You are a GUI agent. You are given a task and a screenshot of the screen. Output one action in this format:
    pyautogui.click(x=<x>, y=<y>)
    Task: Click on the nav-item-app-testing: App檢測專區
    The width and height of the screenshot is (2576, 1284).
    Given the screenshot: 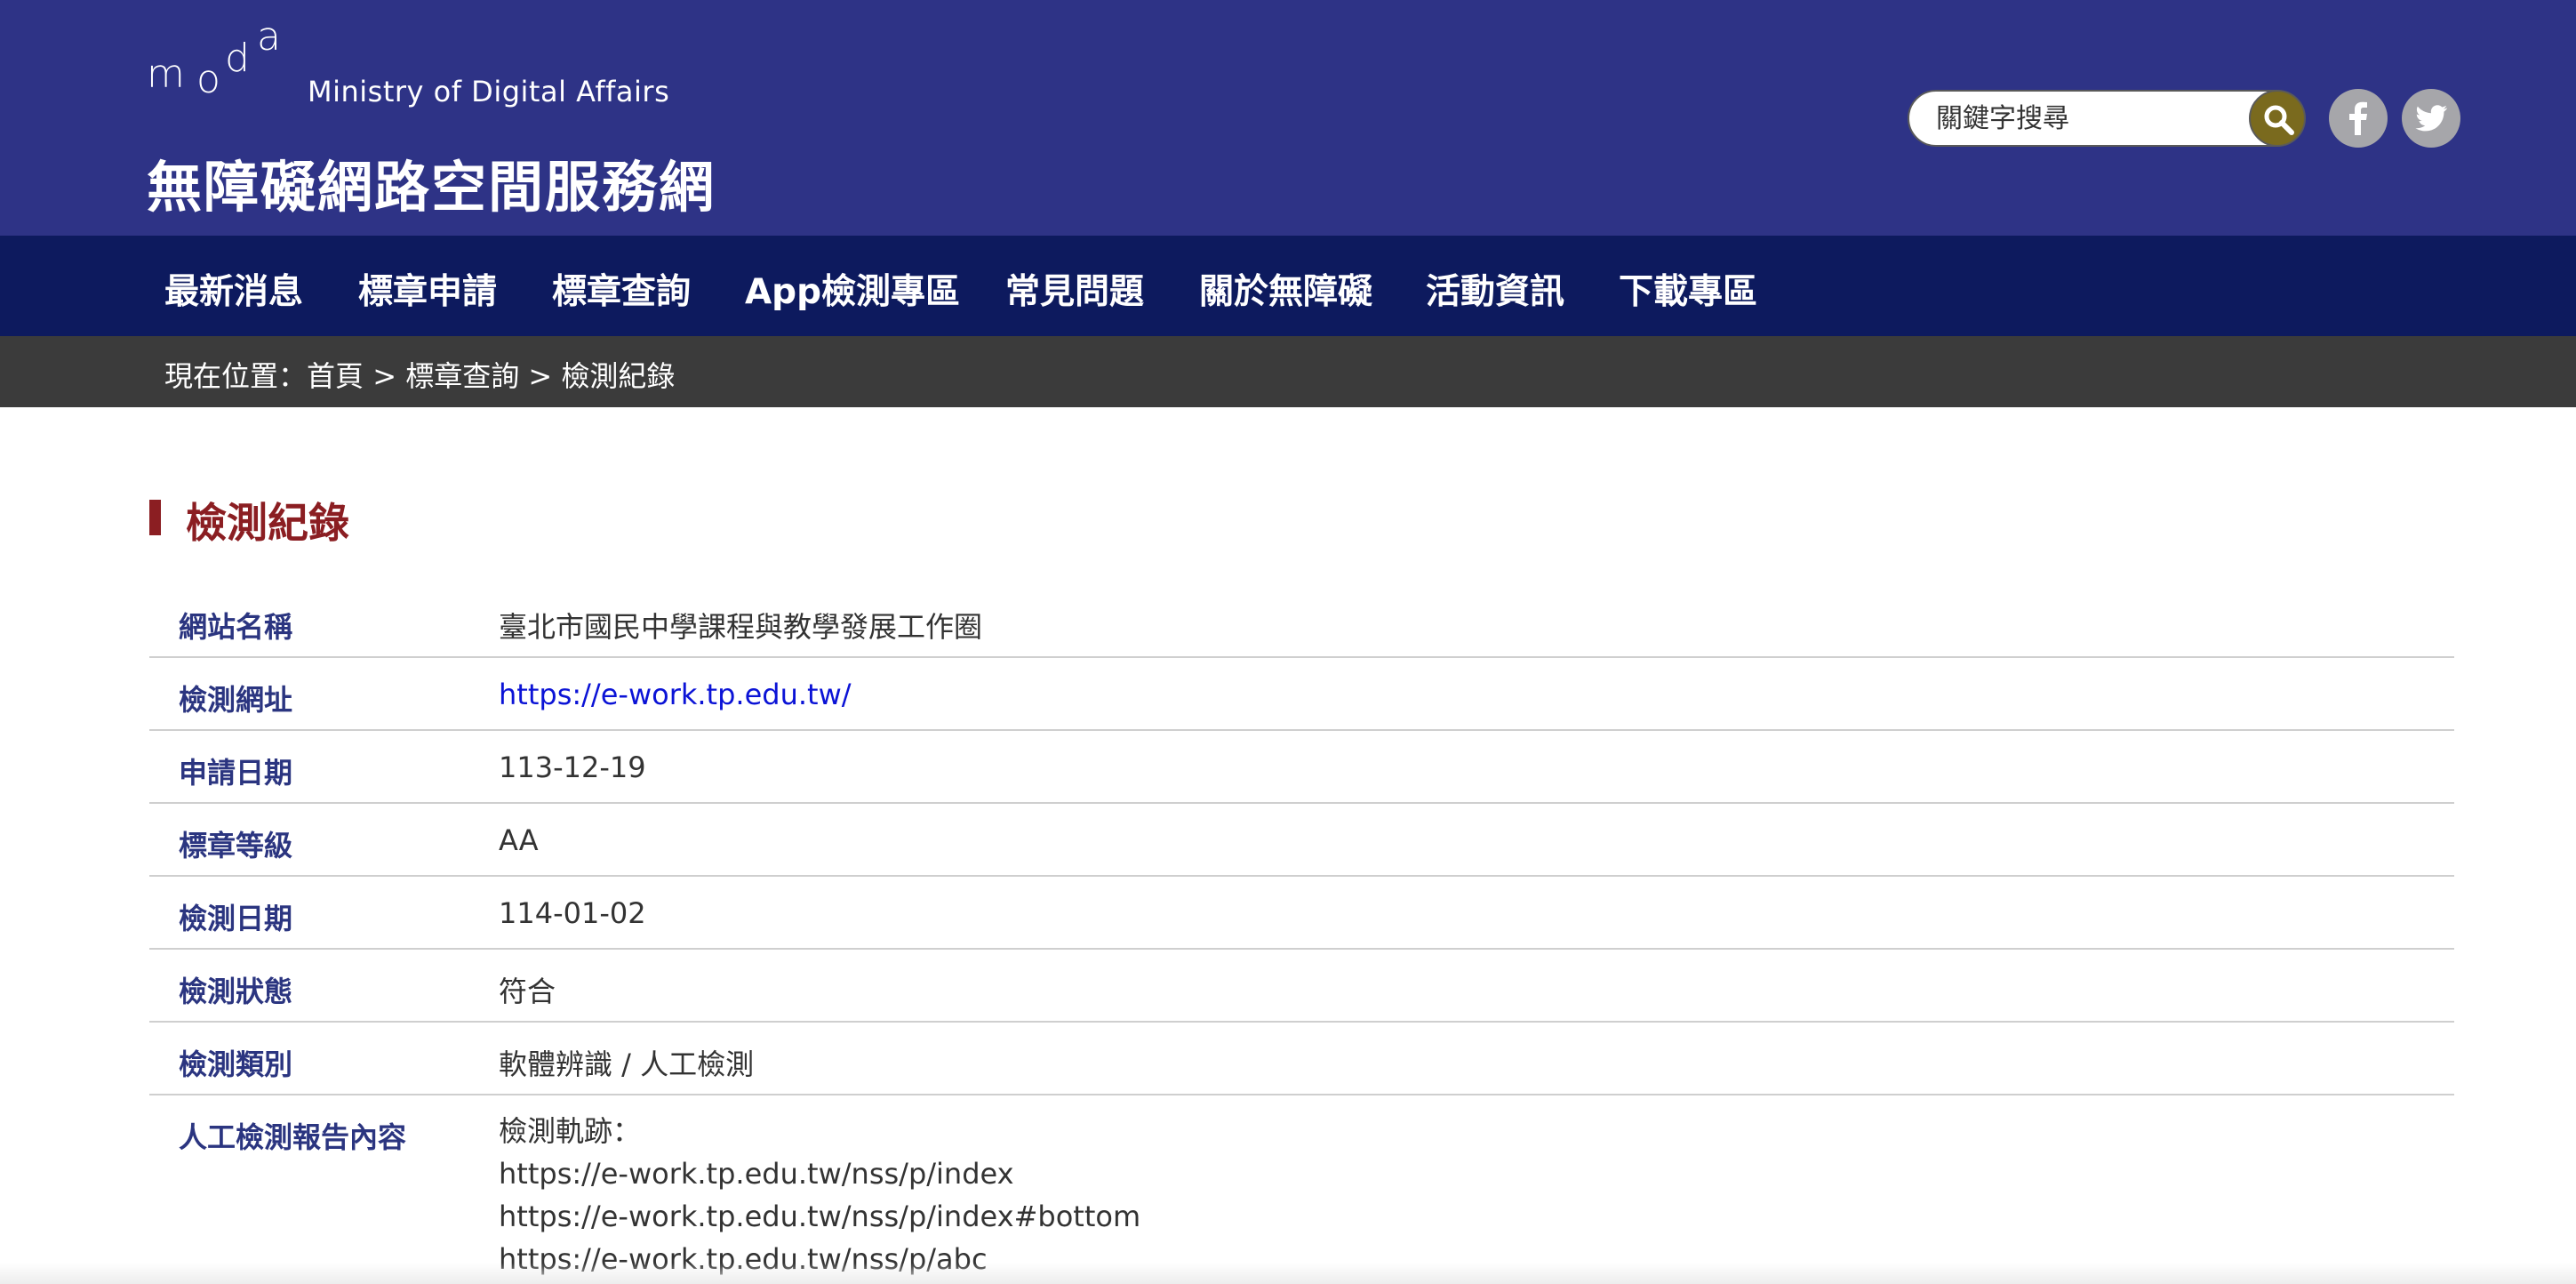 What is the action you would take?
    pyautogui.click(x=852, y=289)
    